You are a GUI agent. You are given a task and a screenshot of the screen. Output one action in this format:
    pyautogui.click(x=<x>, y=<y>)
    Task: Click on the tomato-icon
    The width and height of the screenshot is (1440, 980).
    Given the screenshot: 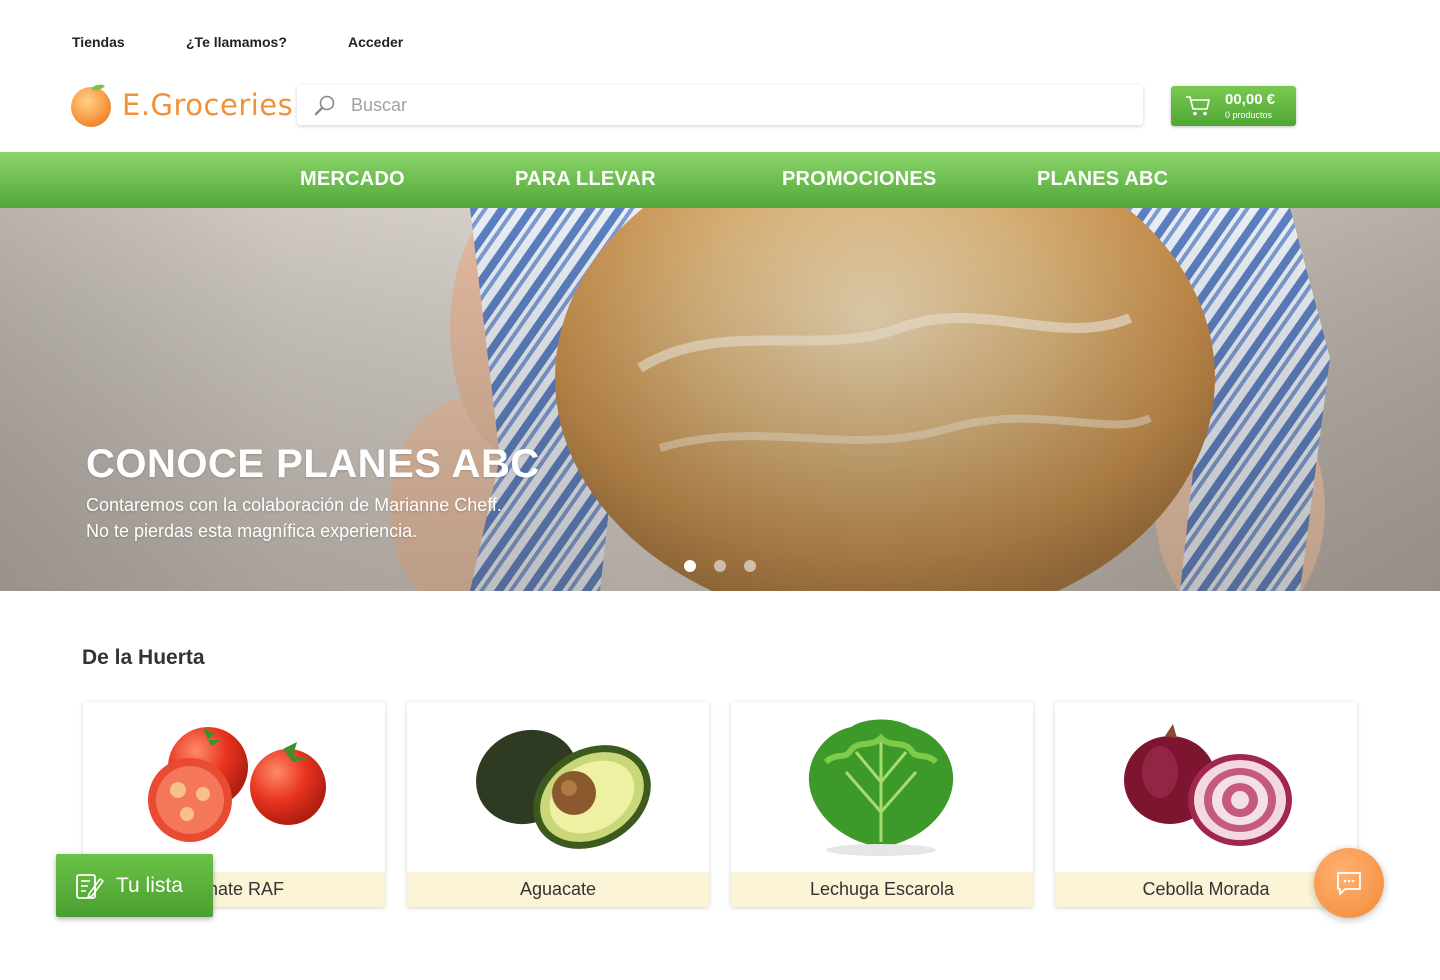 What is the action you would take?
    pyautogui.click(x=237, y=784)
    